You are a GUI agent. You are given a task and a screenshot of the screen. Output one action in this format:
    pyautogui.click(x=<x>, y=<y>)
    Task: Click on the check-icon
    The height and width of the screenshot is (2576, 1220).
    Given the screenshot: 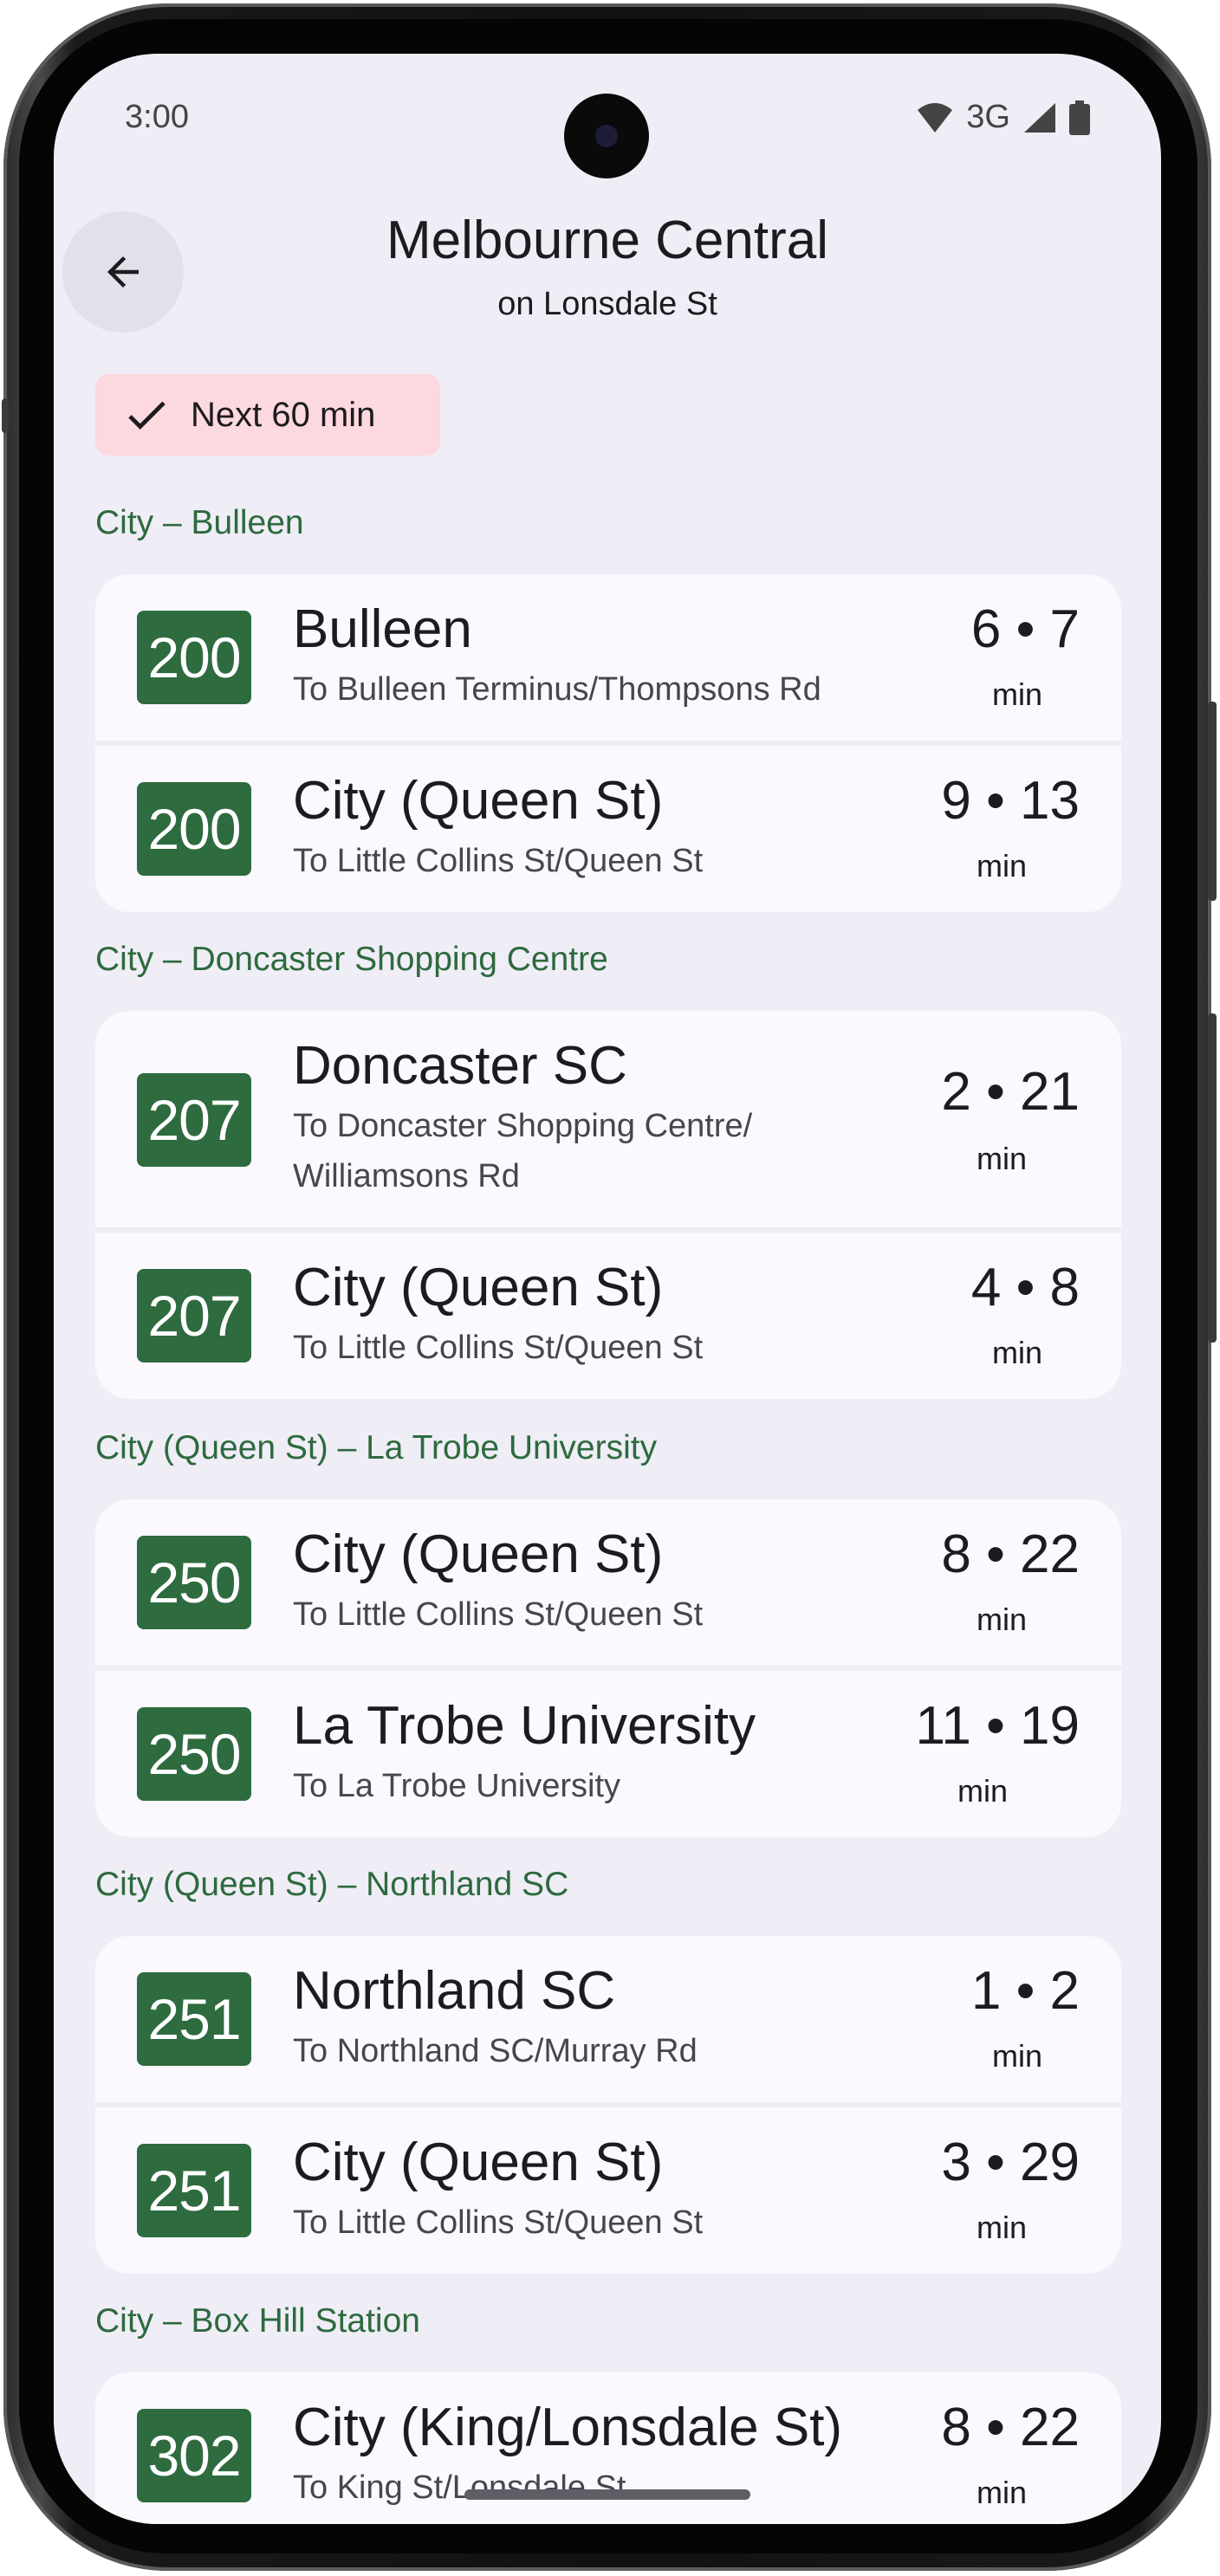 What is the action you would take?
    pyautogui.click(x=146, y=415)
    